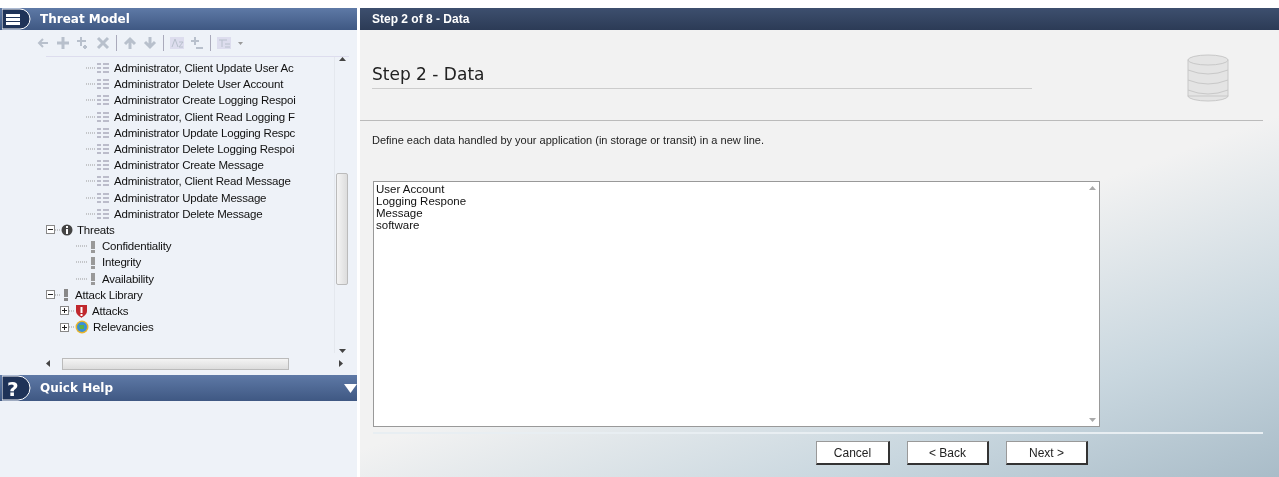 The image size is (1279, 477). I want to click on shield-icon, so click(81, 310).